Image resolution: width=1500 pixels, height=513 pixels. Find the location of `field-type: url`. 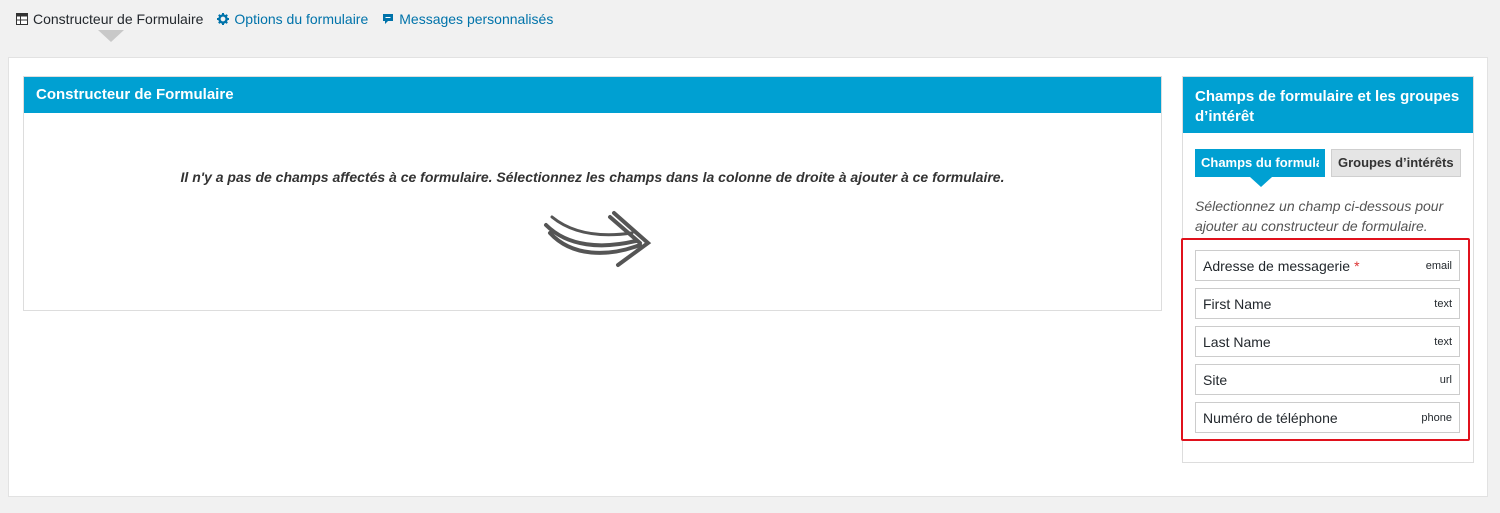

field-type: url is located at coordinates (1445, 379).